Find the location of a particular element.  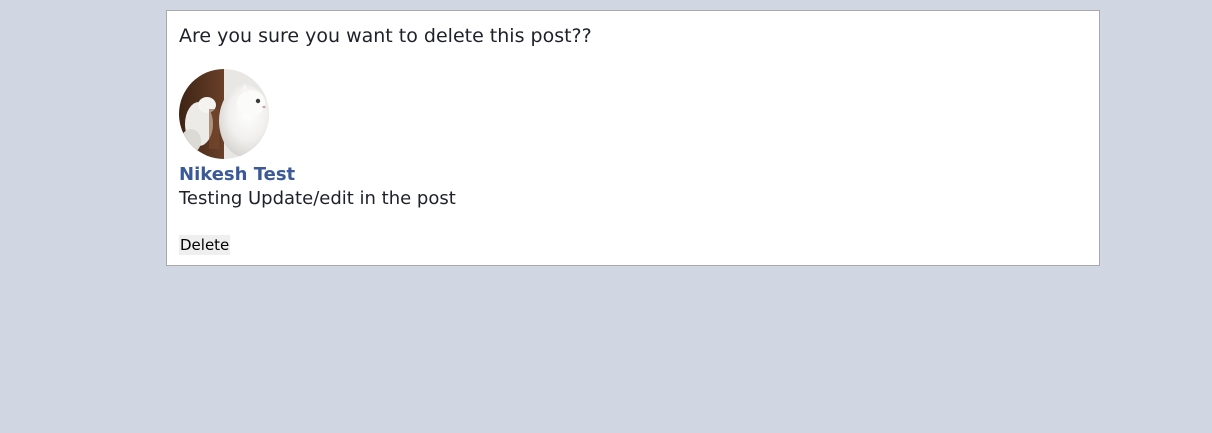

avatar-image is located at coordinates (224, 114).